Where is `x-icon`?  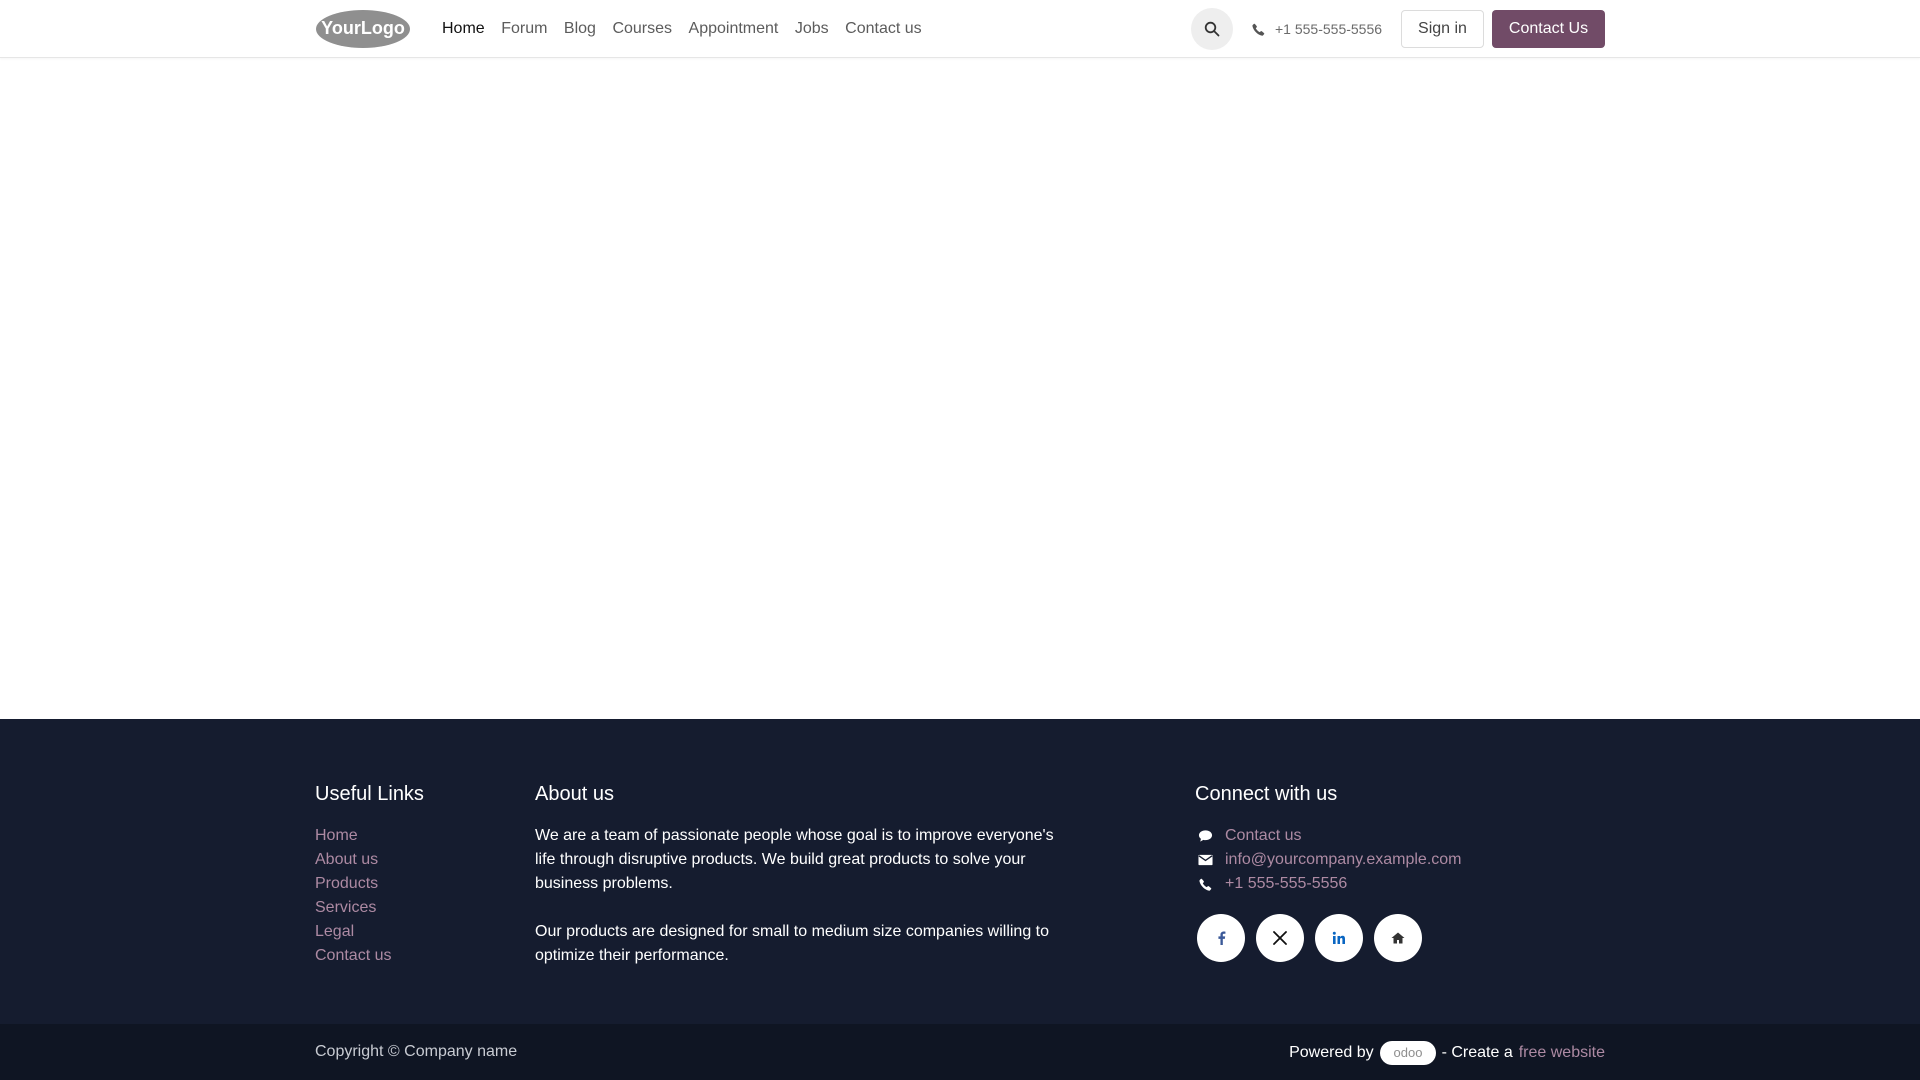 x-icon is located at coordinates (1280, 938).